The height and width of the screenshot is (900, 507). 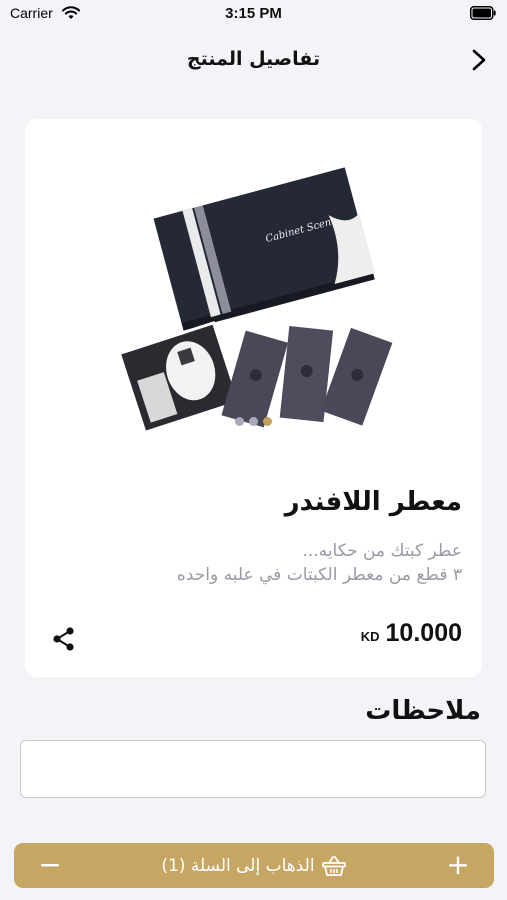 I want to click on cart-bar: − الذهاب إلى السلة (1) +, so click(x=254, y=865).